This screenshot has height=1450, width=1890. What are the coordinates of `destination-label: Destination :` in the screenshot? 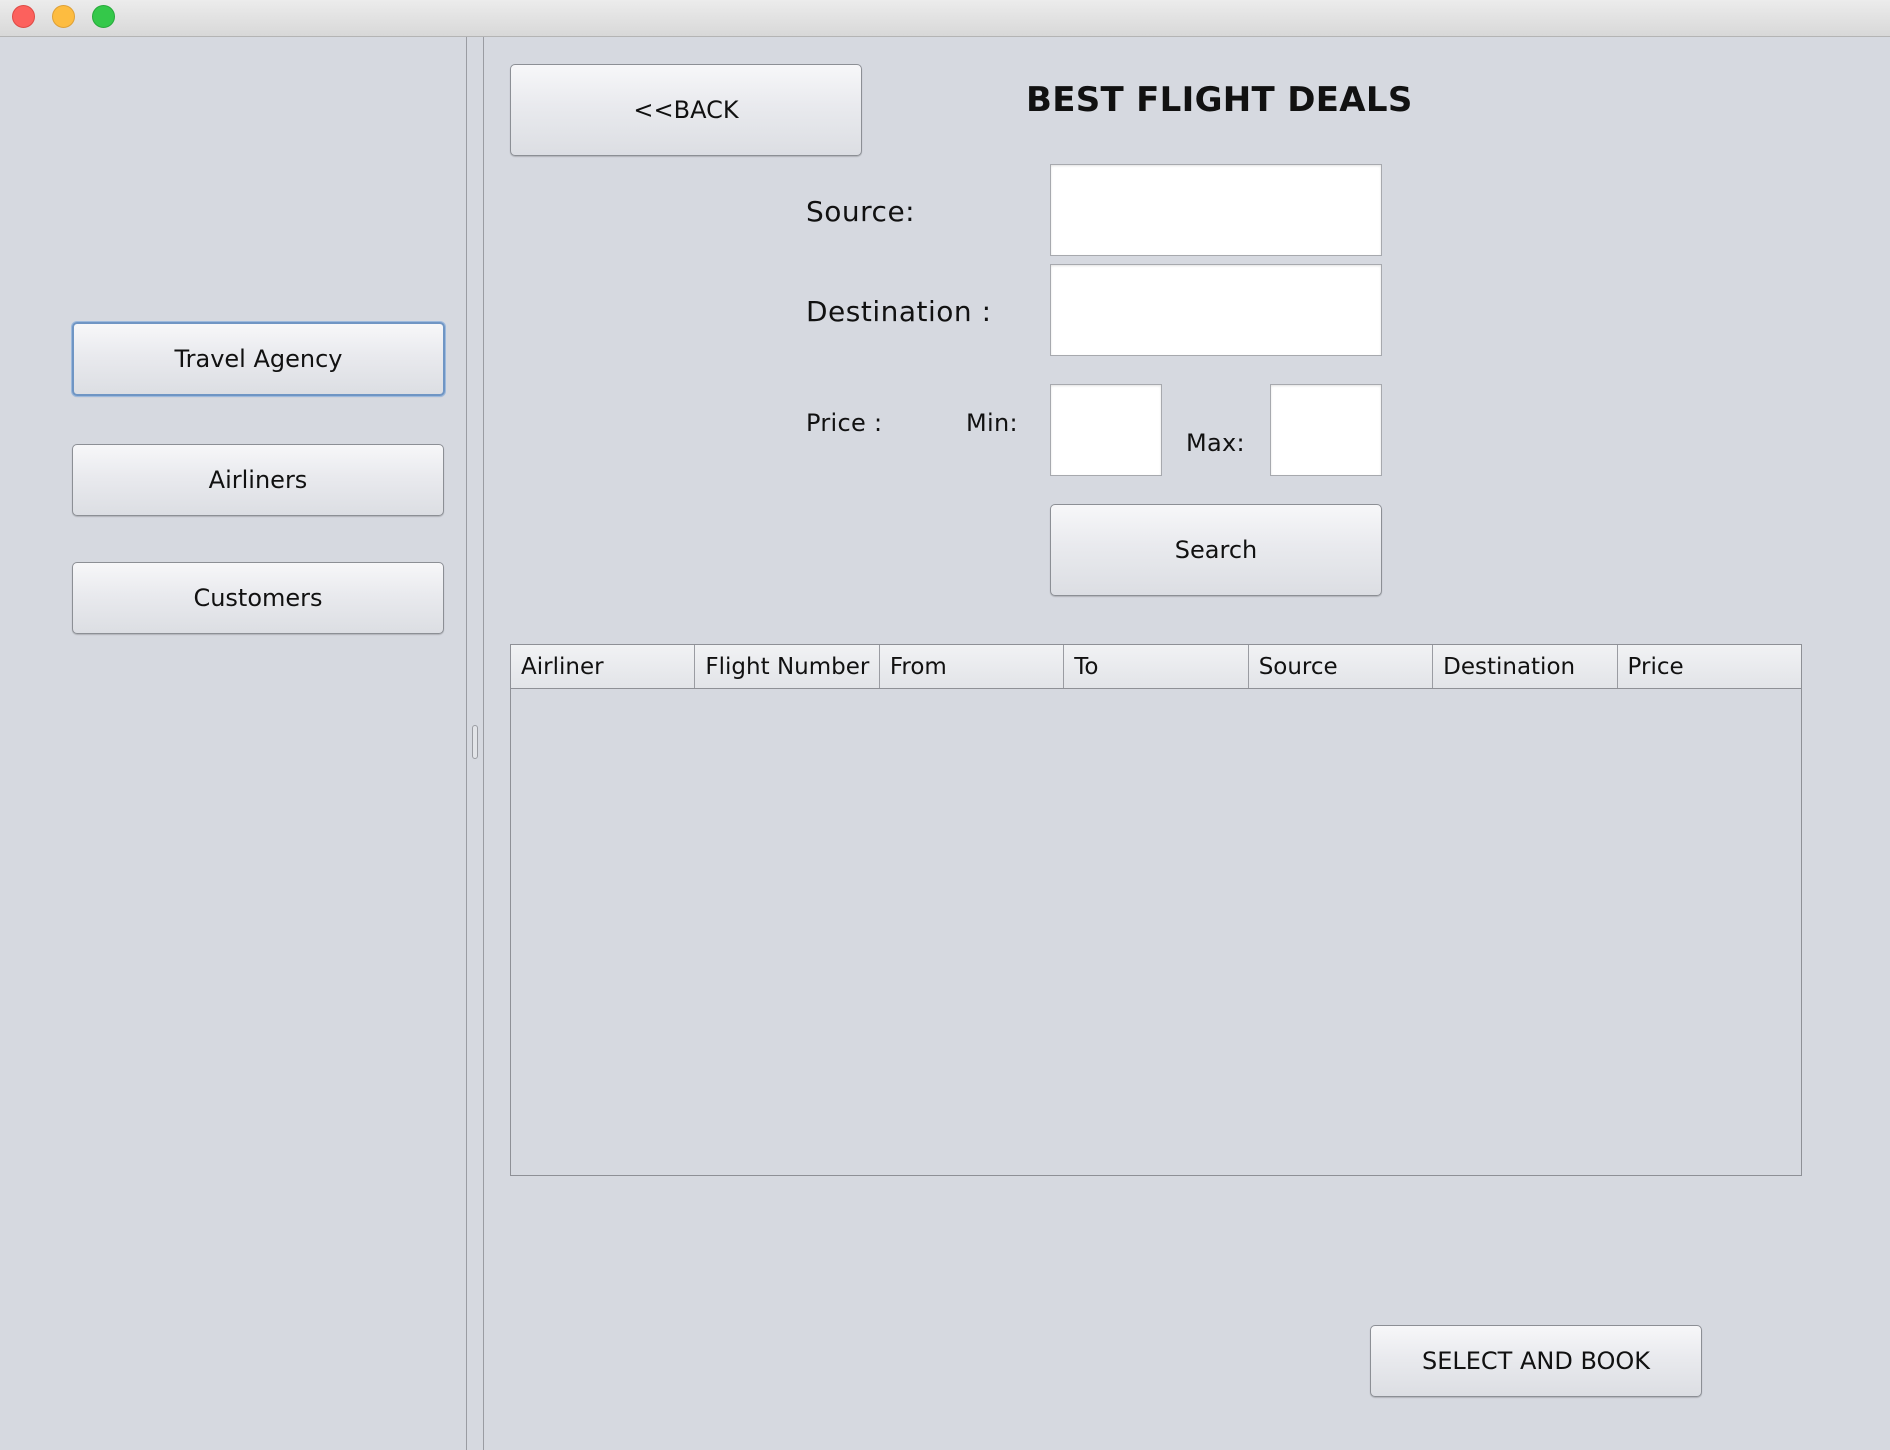 It's located at (899, 311).